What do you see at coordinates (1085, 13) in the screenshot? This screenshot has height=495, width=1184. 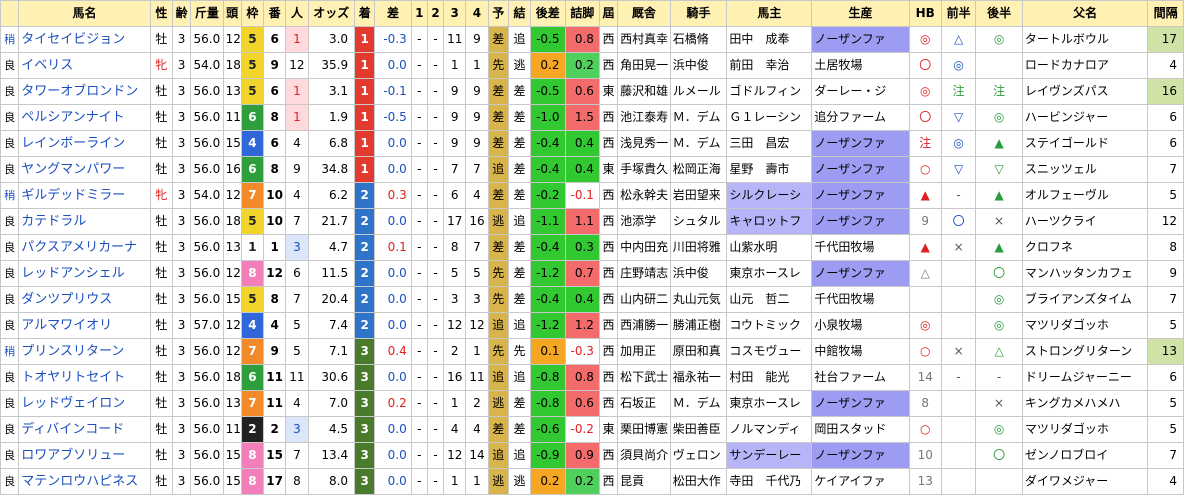 I see `header-cell: 父名` at bounding box center [1085, 13].